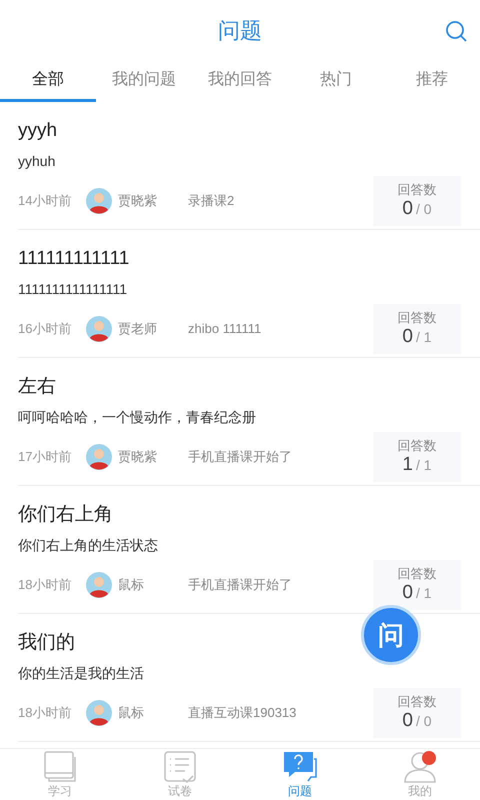 This screenshot has width=480, height=800. What do you see at coordinates (38, 130) in the screenshot?
I see `question-title: yyyh` at bounding box center [38, 130].